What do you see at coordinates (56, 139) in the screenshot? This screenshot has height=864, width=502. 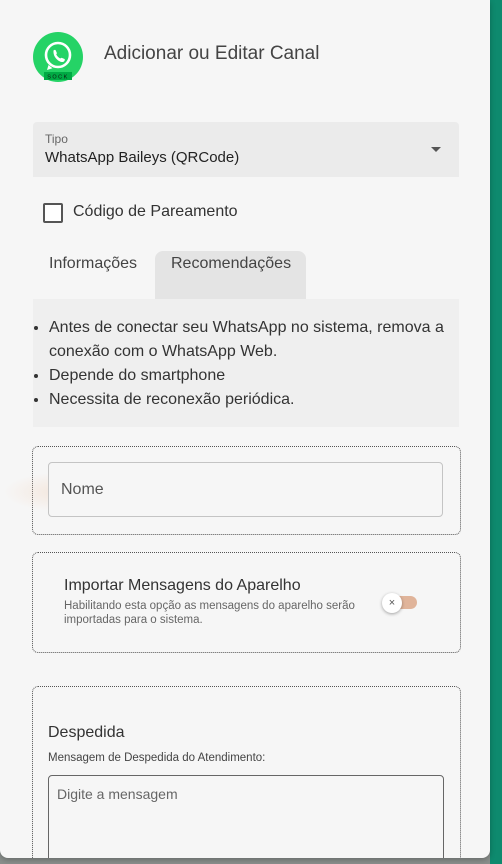 I see `tipo-label: Tipo` at bounding box center [56, 139].